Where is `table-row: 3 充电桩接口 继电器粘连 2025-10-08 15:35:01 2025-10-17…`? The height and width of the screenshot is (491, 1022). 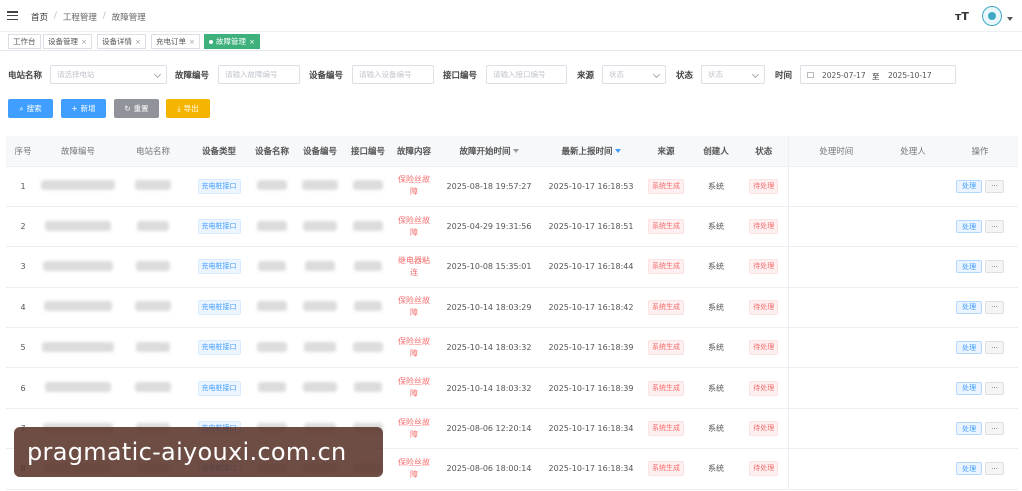
table-row: 3 充电桩接口 继电器粘连 2025-10-08 15:35:01 2025-10-17… is located at coordinates (512, 267).